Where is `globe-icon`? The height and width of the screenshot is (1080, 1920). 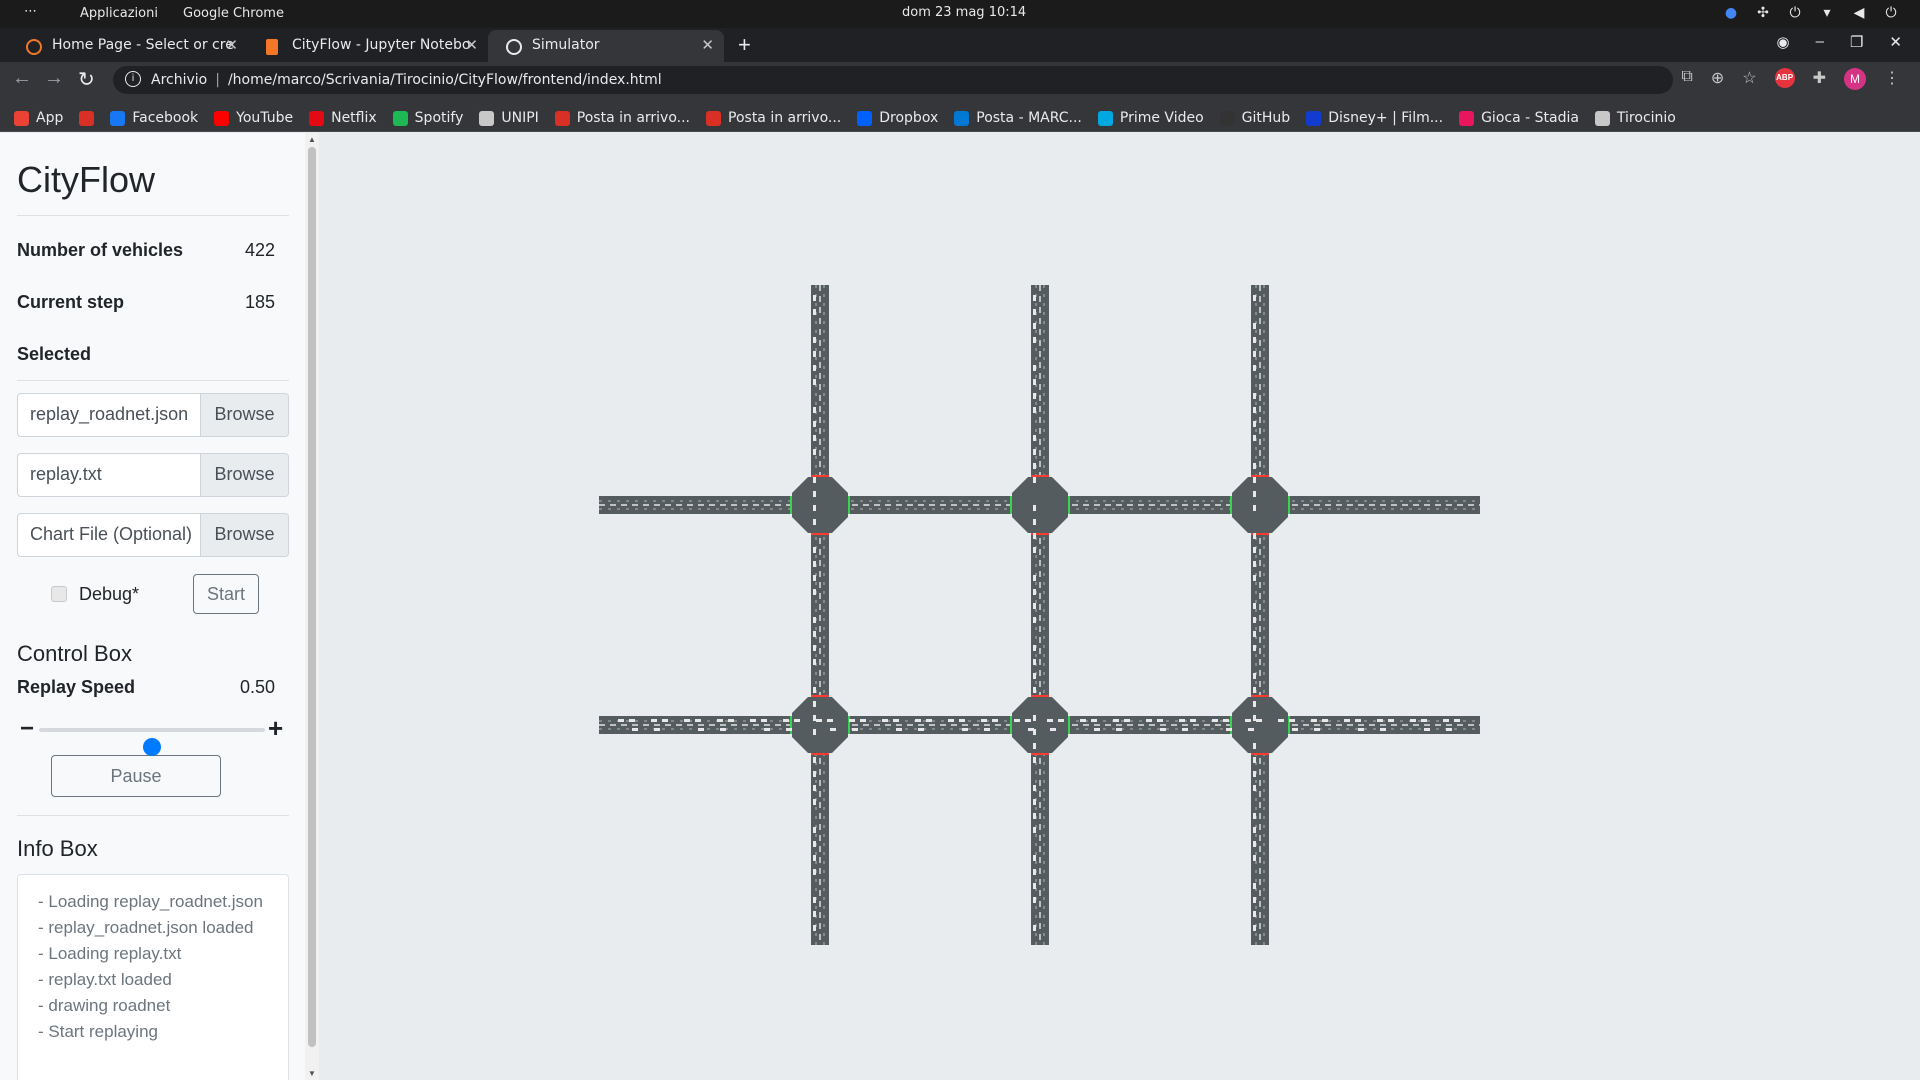 globe-icon is located at coordinates (514, 47).